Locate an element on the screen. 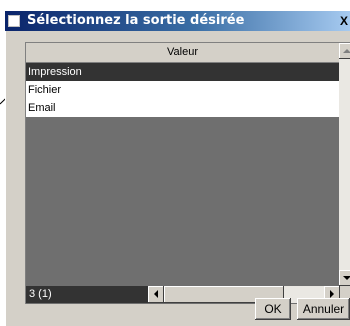 Image resolution: width=350 pixels, height=326 pixels. column-header-valeur: Valeur is located at coordinates (182, 53).